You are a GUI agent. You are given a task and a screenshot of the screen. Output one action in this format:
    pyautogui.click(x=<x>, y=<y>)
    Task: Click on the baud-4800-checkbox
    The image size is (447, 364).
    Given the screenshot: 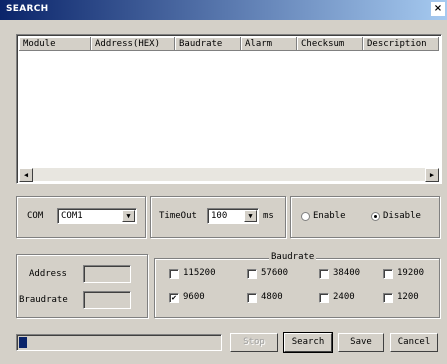 What is the action you would take?
    pyautogui.click(x=252, y=298)
    